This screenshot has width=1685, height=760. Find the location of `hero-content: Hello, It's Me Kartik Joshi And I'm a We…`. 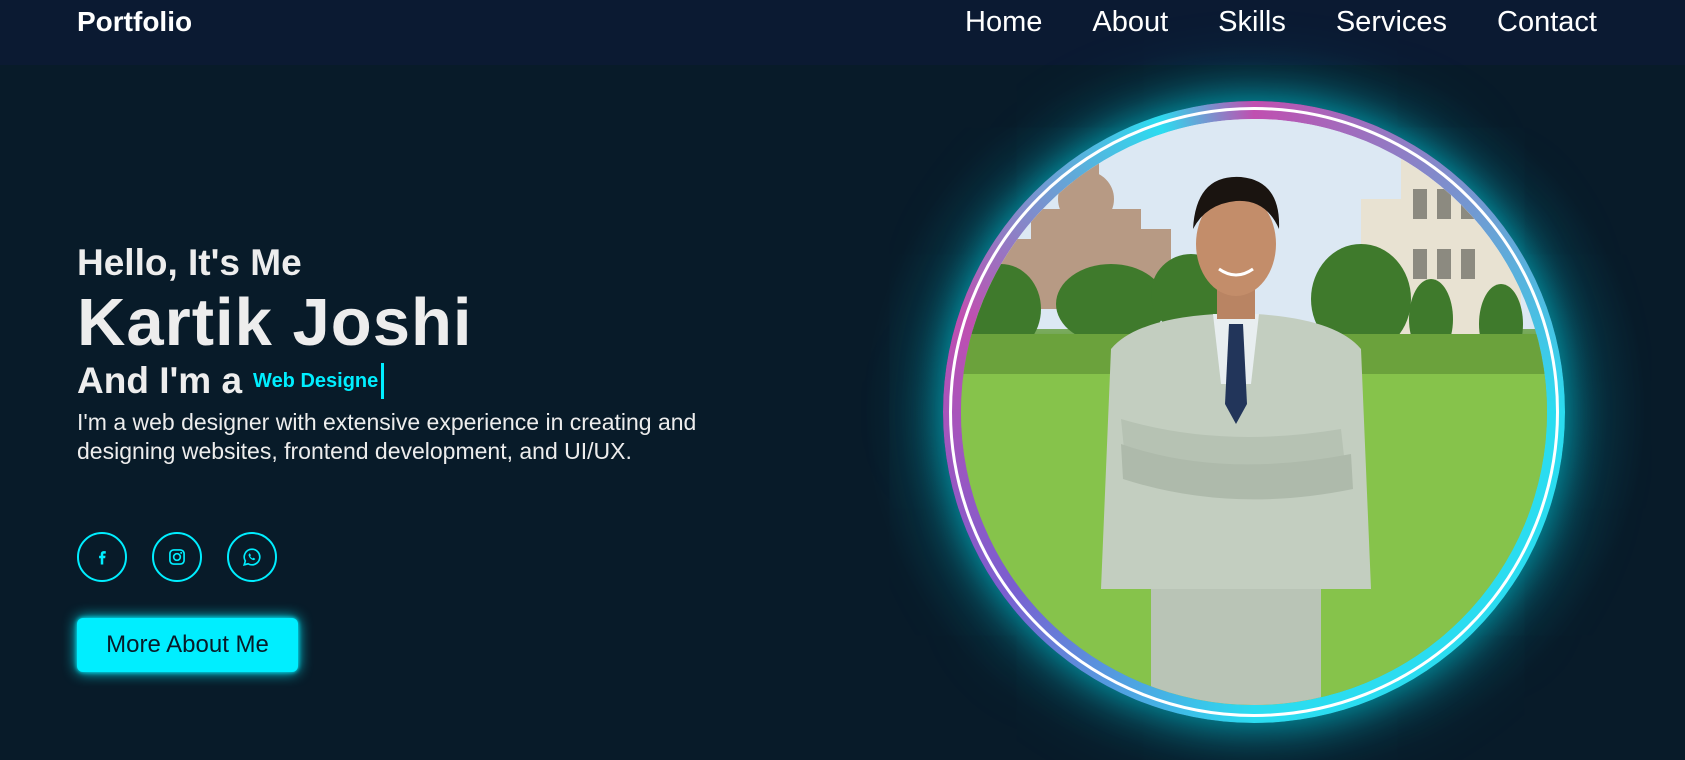

hero-content: Hello, It's Me Kartik Joshi And I'm a We… is located at coordinates (437, 352).